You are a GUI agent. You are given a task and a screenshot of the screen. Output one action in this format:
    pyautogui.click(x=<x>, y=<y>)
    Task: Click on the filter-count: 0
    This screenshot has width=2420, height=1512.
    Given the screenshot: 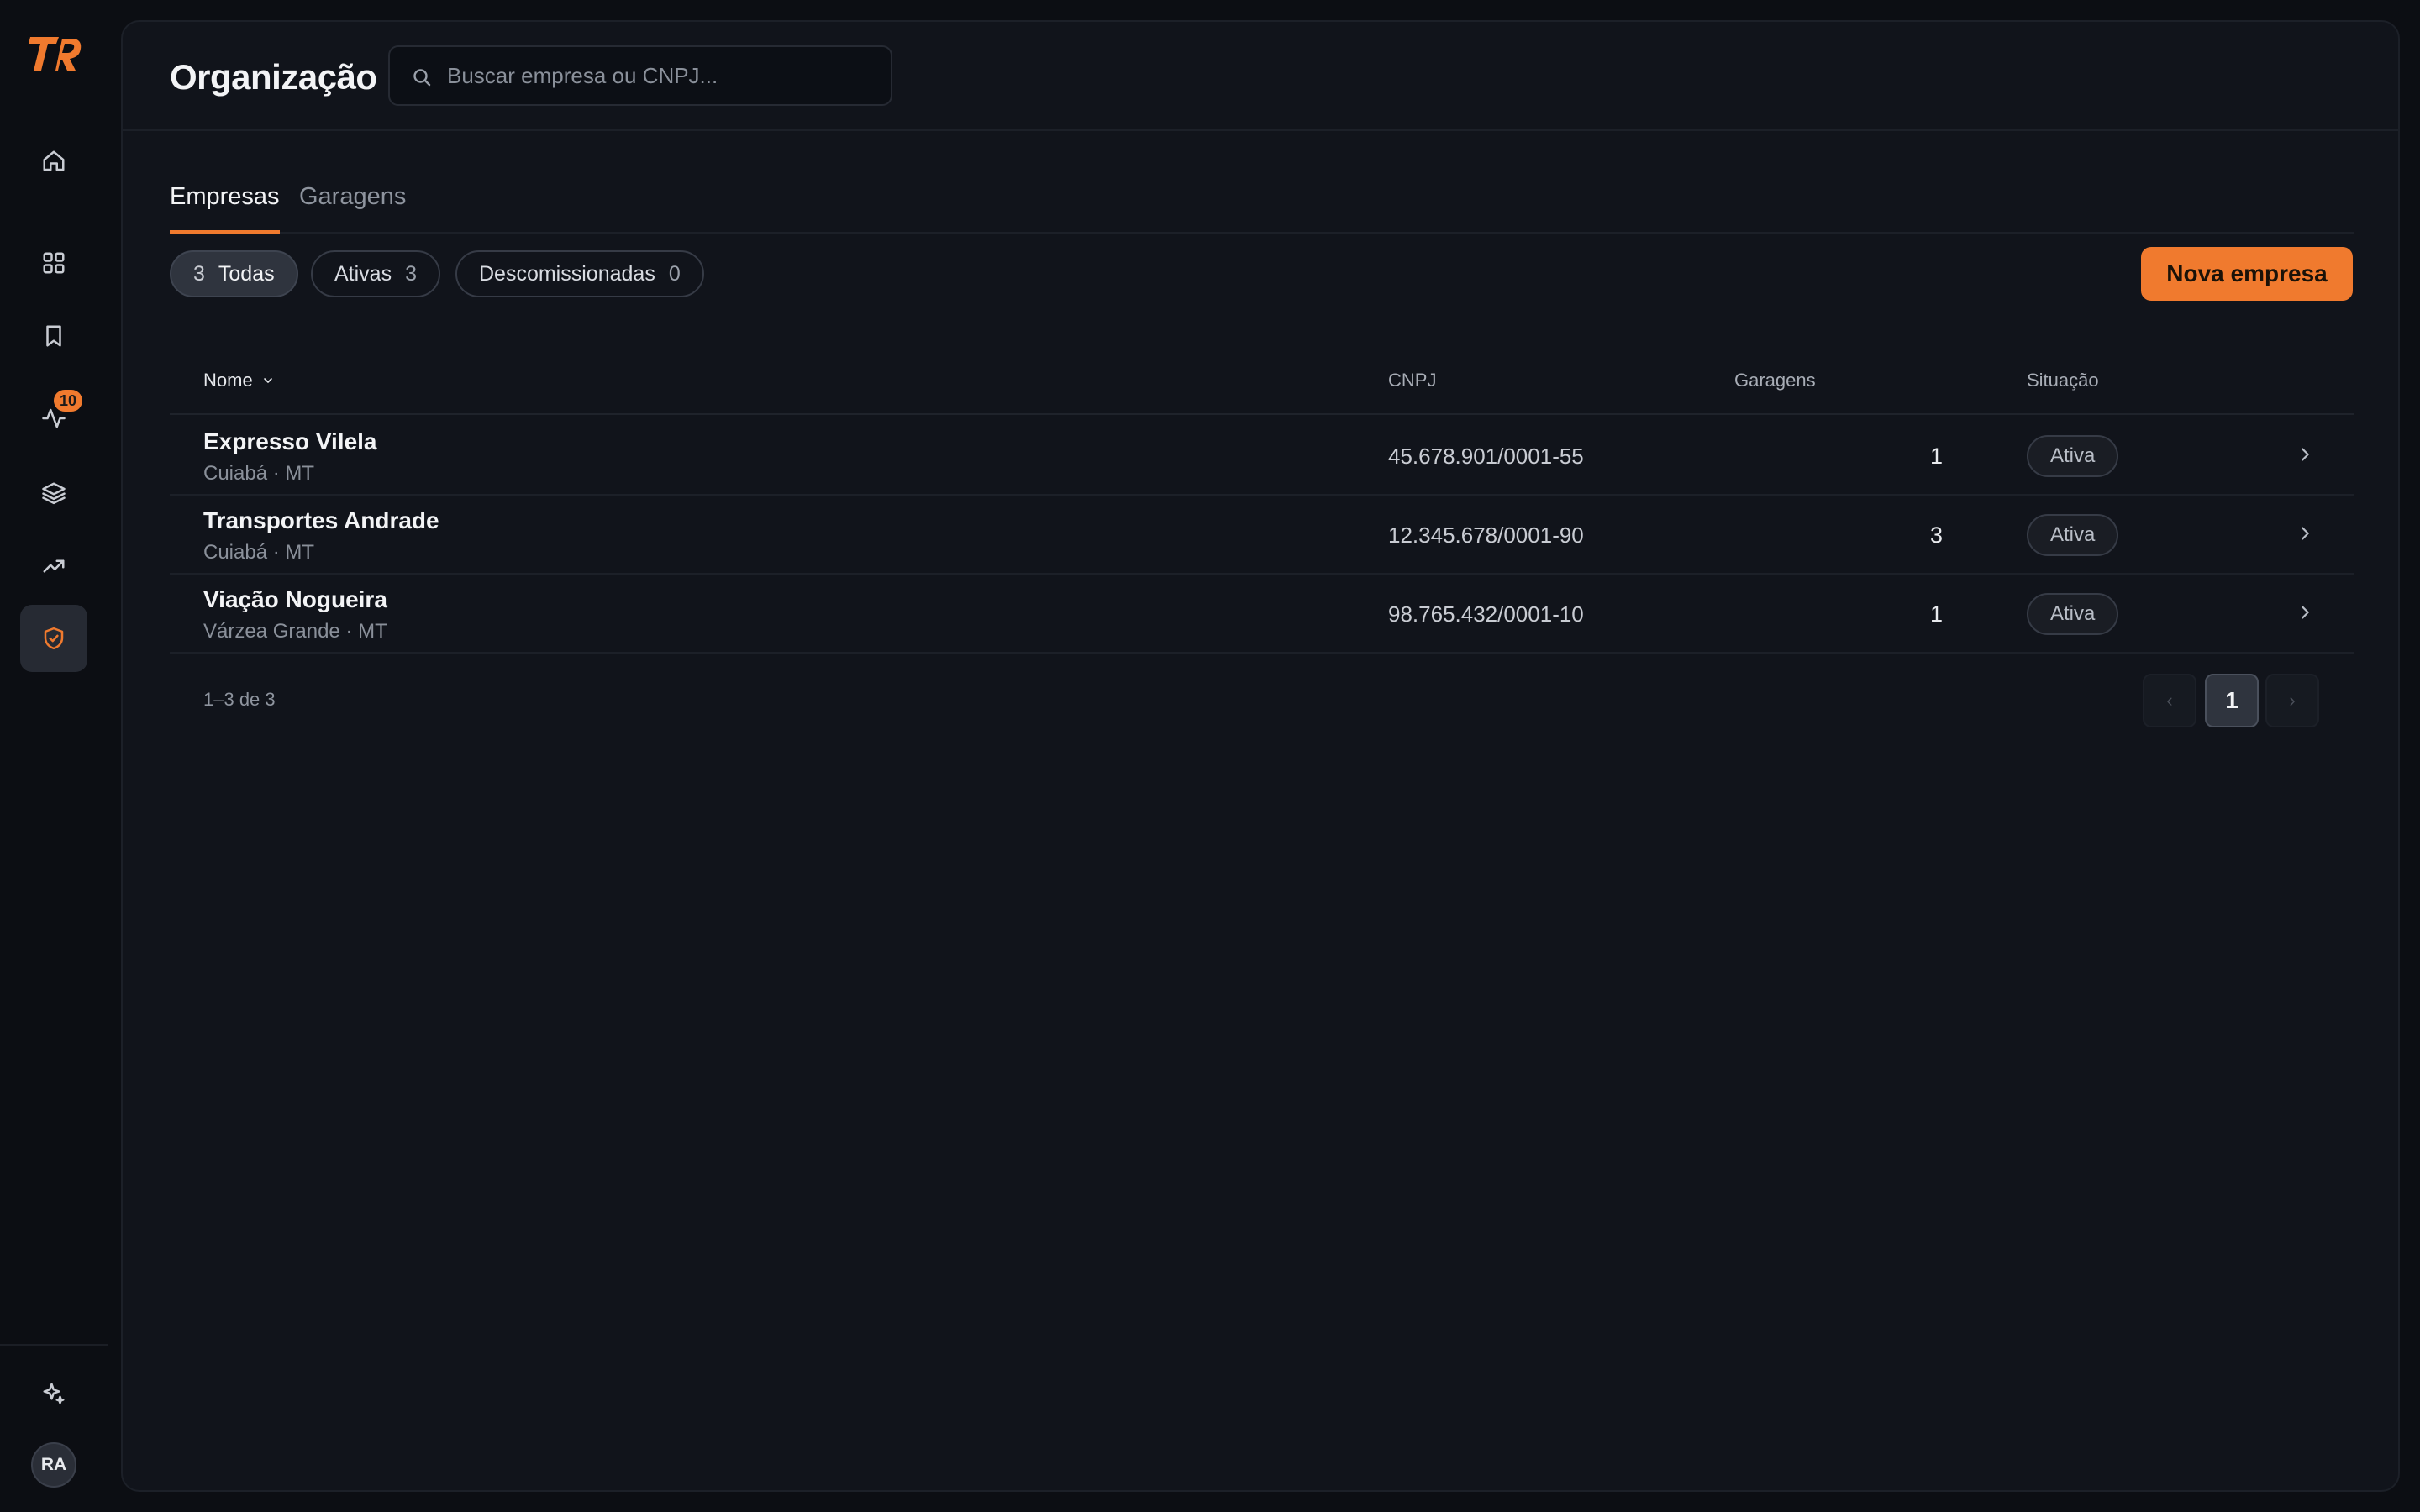 What is the action you would take?
    pyautogui.click(x=674, y=273)
    